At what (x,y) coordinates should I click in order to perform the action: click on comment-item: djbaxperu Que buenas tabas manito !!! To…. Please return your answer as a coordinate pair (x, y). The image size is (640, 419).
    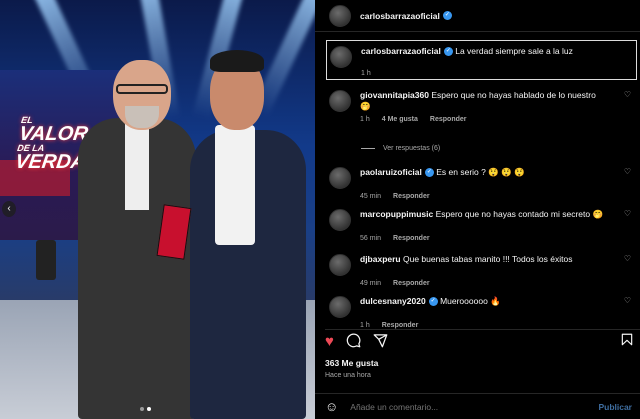
    Looking at the image, I should click on (483, 270).